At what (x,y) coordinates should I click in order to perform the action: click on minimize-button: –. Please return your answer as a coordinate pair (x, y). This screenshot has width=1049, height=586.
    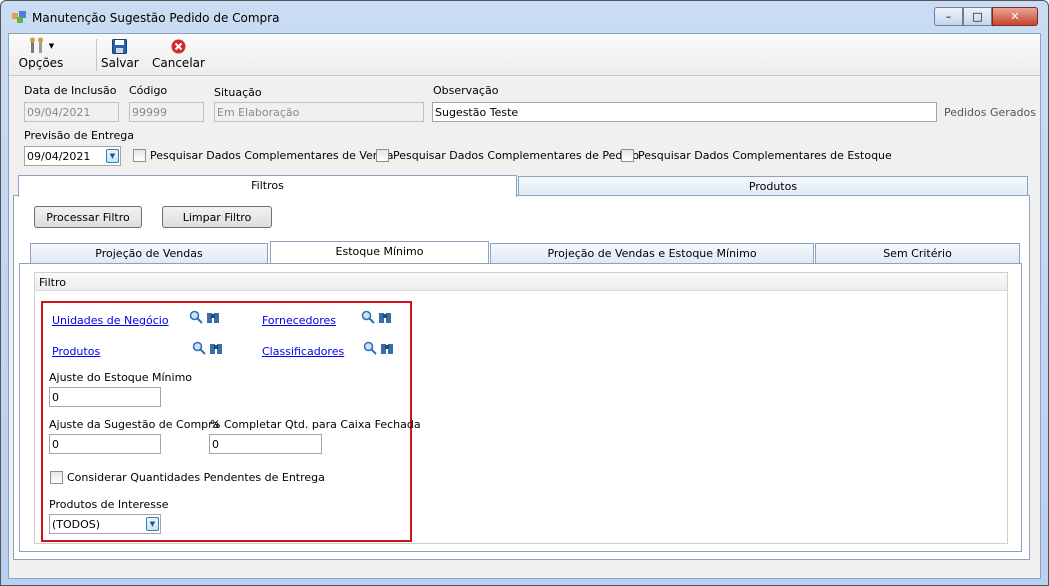
    Looking at the image, I should click on (948, 16).